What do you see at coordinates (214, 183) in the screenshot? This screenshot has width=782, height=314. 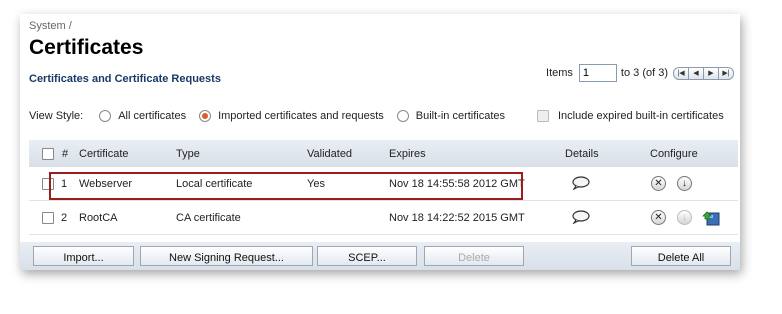 I see `row-type: Local certificate` at bounding box center [214, 183].